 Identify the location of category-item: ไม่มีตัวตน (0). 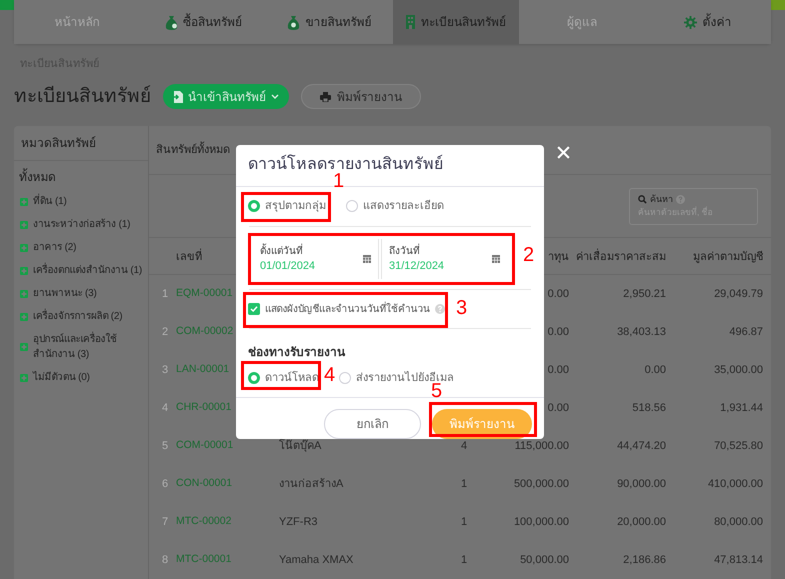
(84, 377).